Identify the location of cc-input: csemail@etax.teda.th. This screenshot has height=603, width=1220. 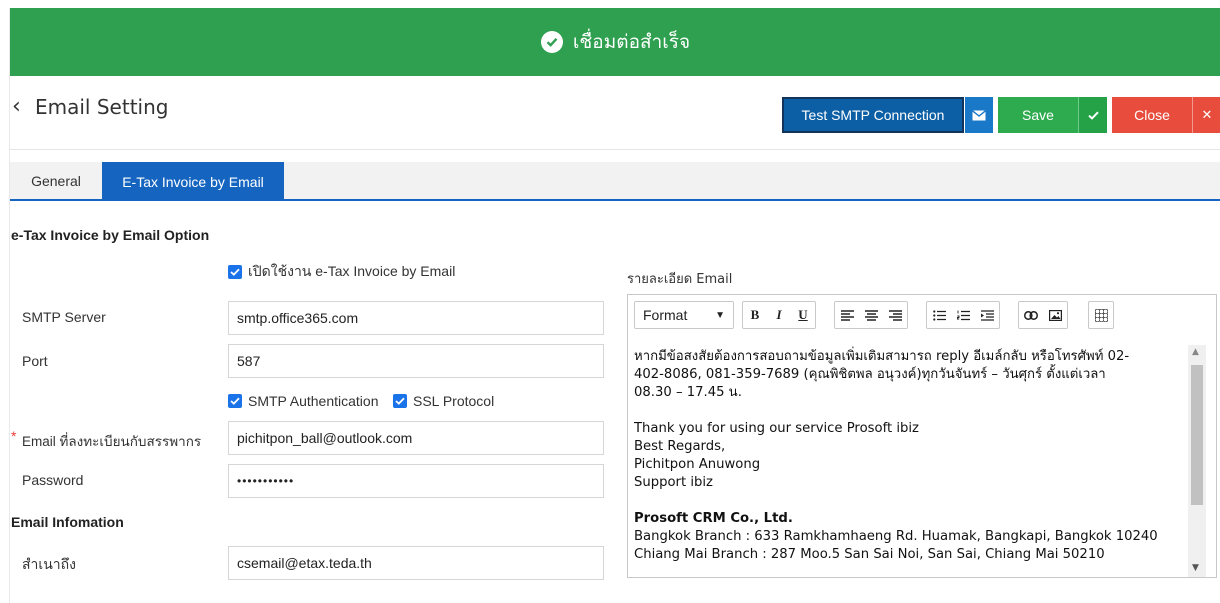
(416, 563).